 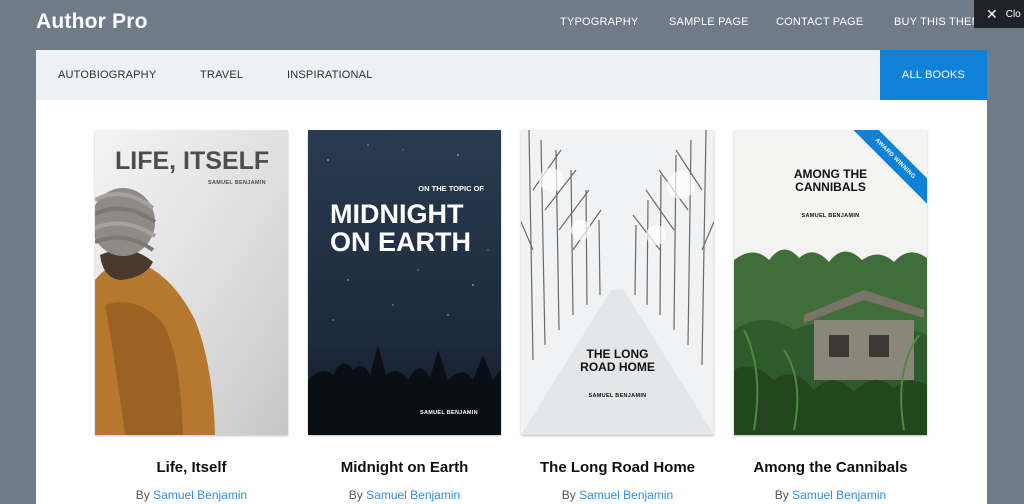 I want to click on cover-art-night-sky, so click(x=404, y=282).